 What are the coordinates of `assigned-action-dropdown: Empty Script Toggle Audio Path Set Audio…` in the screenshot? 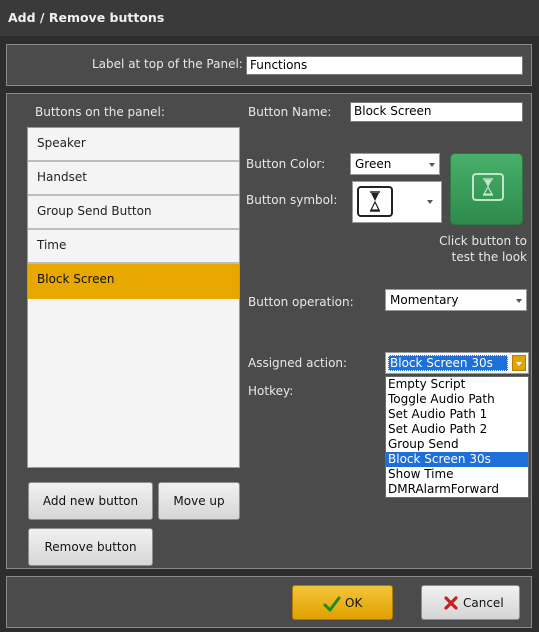 It's located at (457, 437).